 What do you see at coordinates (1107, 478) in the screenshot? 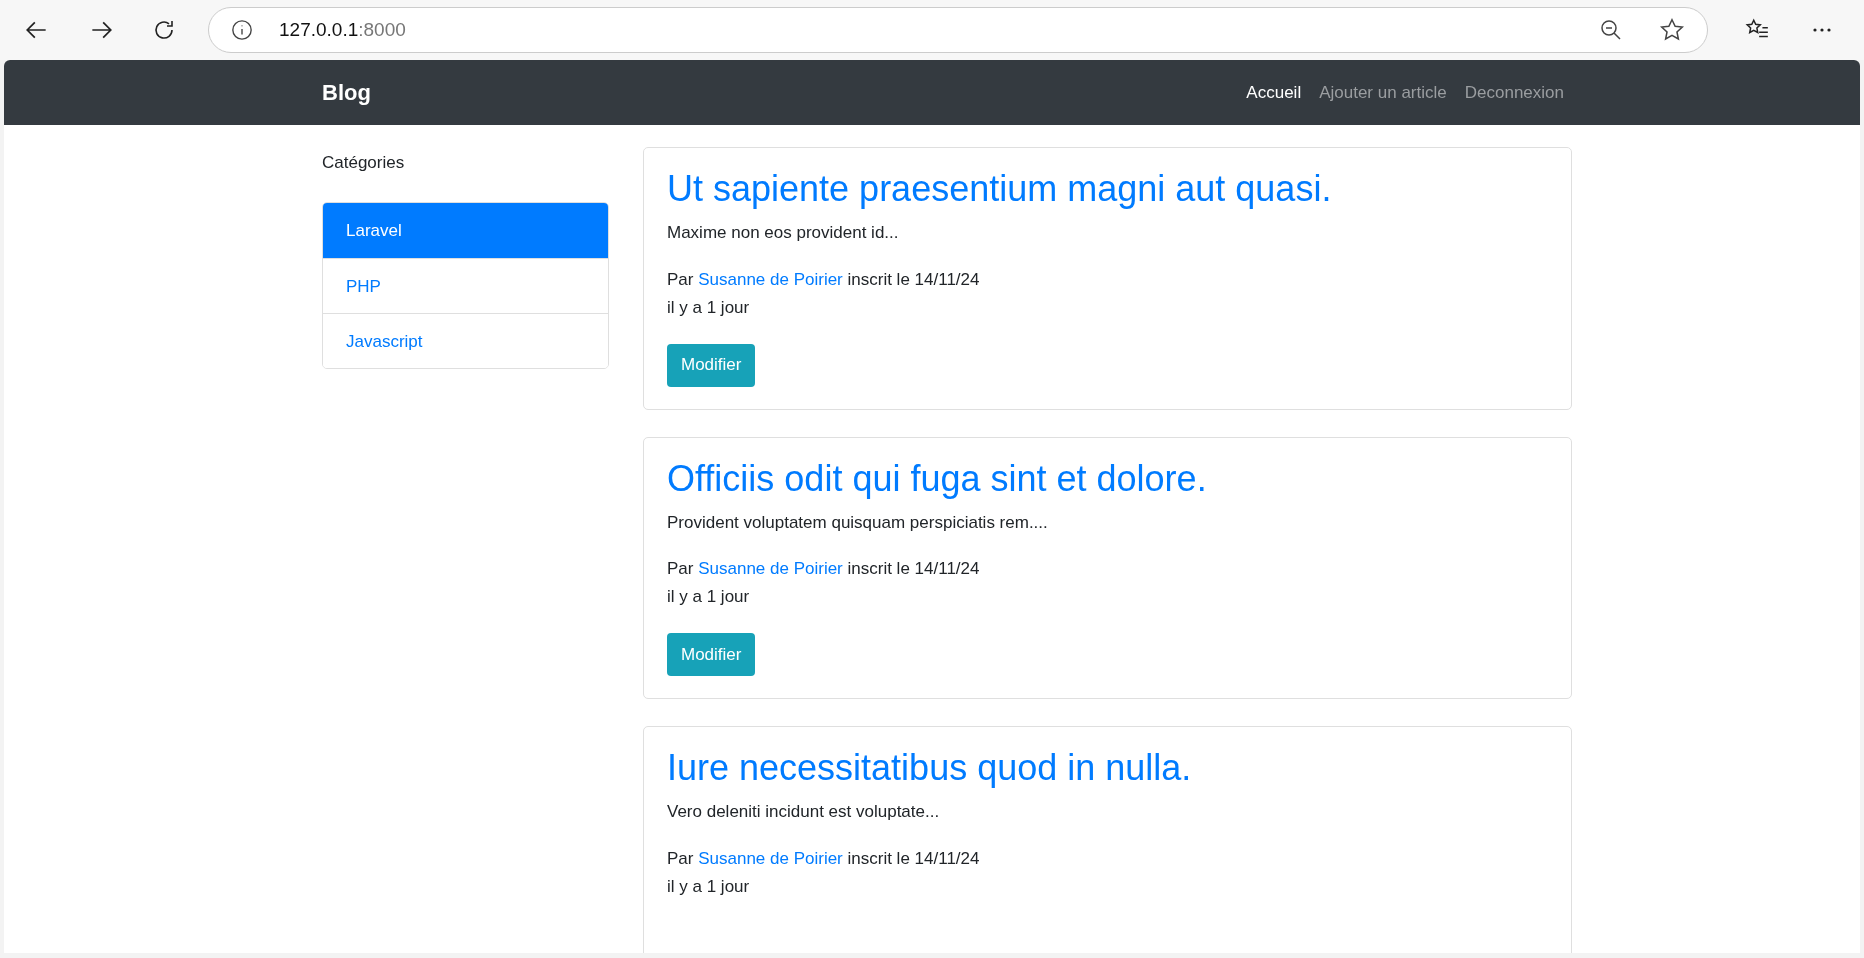
I see `post-title-link: Officiis odit qui fuga sint et dolore.` at bounding box center [1107, 478].